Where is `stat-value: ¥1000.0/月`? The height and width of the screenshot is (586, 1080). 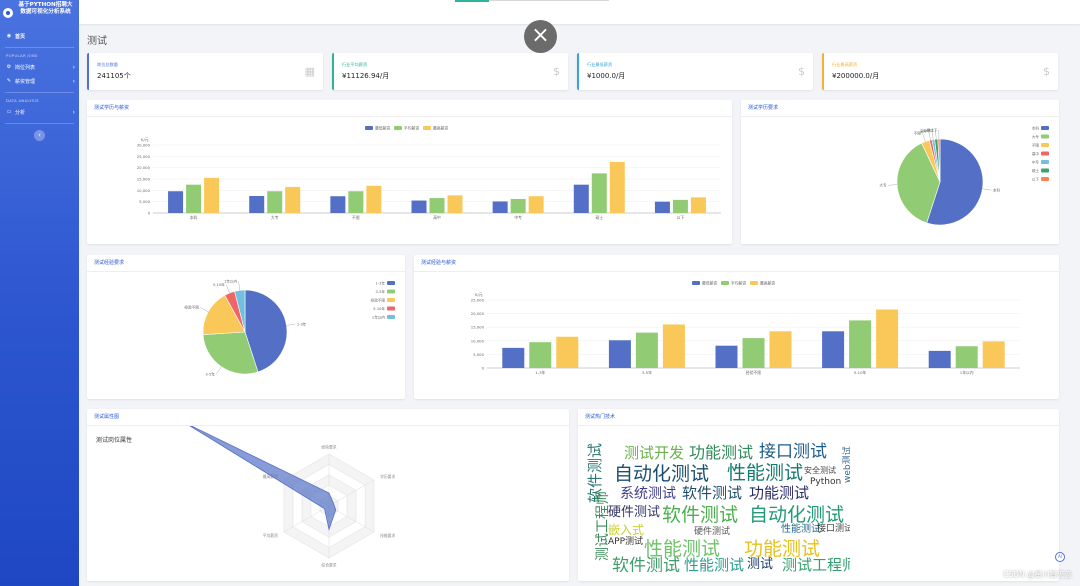 stat-value: ¥1000.0/月 is located at coordinates (606, 76).